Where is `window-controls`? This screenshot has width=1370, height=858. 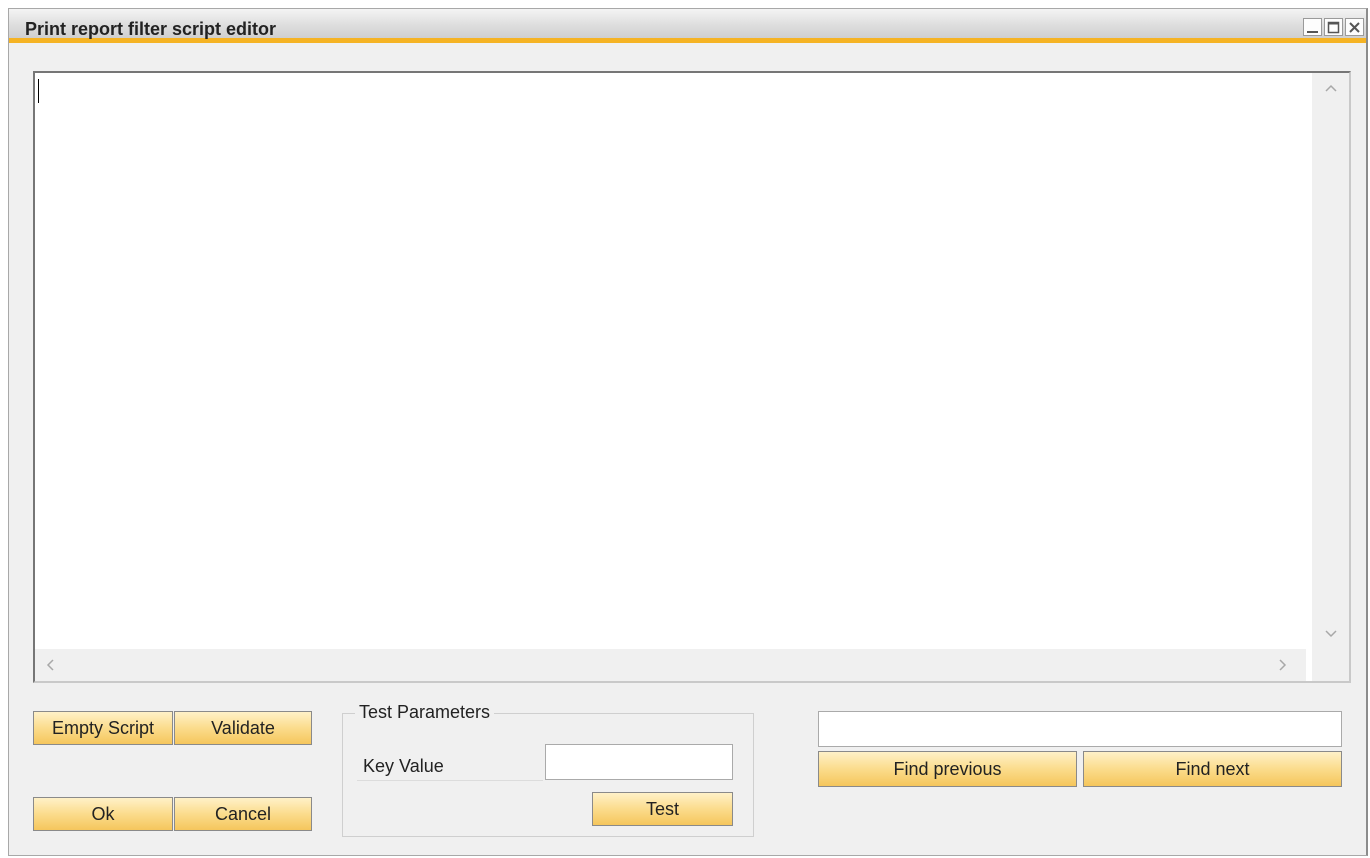
window-controls is located at coordinates (1333, 27).